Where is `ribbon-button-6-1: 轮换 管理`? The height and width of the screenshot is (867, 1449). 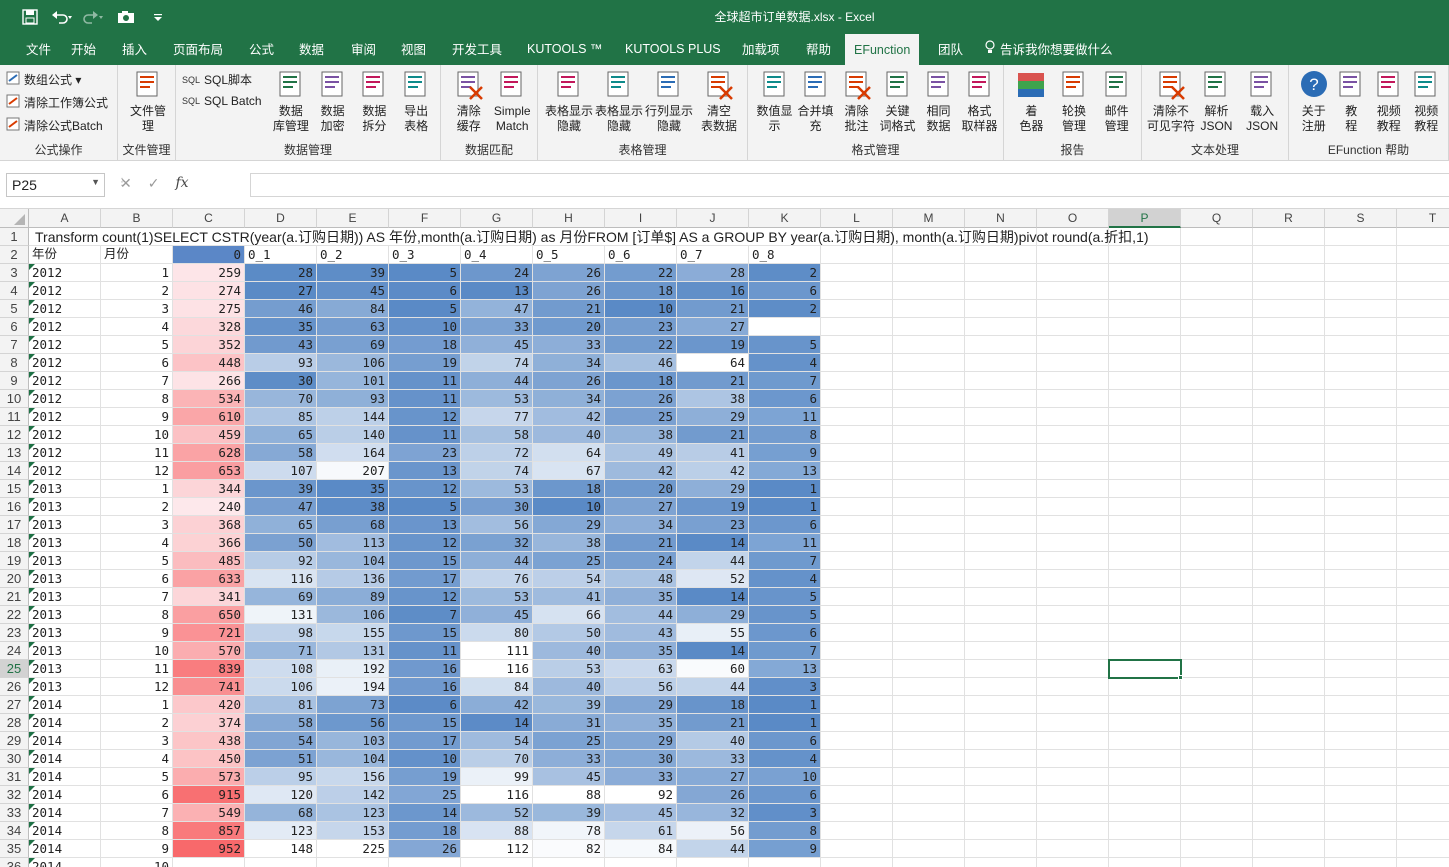 ribbon-button-6-1: 轮换 管理 is located at coordinates (1074, 101).